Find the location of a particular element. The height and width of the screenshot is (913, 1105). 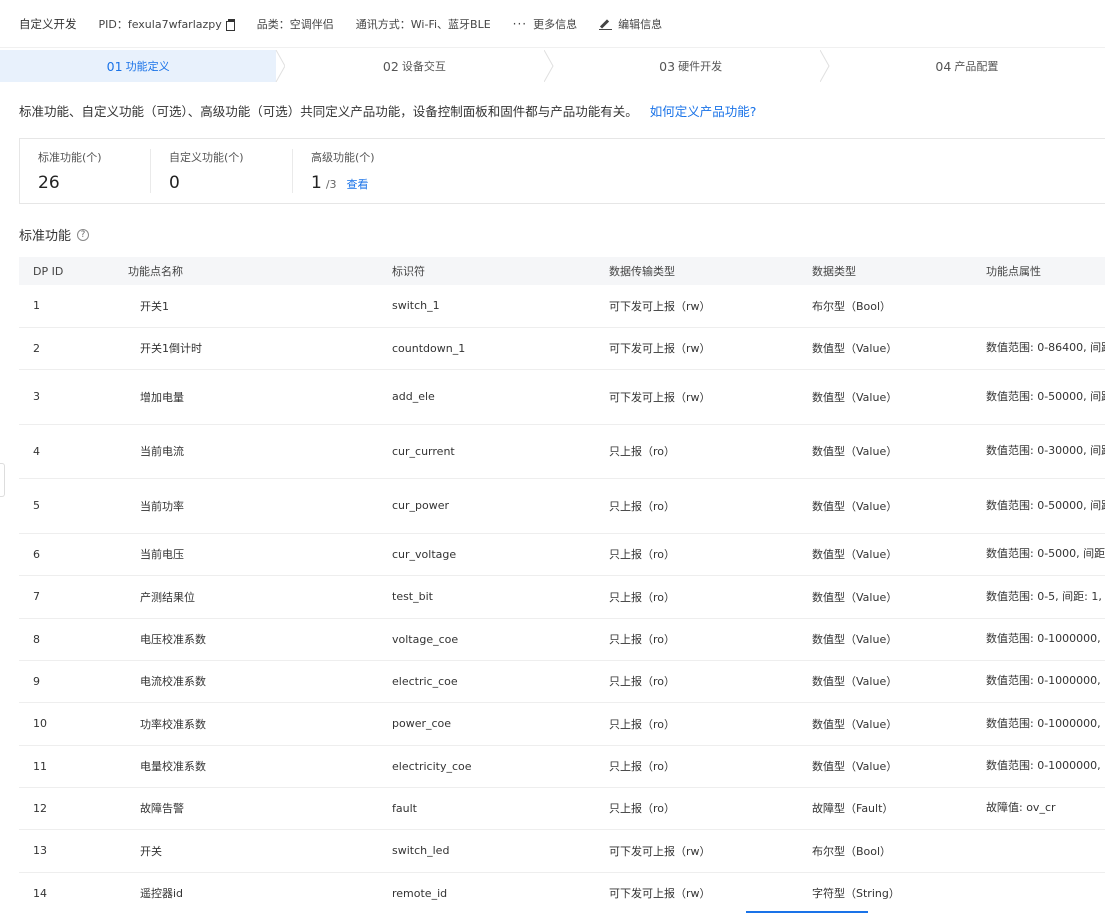

cell-properties: 故障值: ov_cr is located at coordinates (1045, 808).